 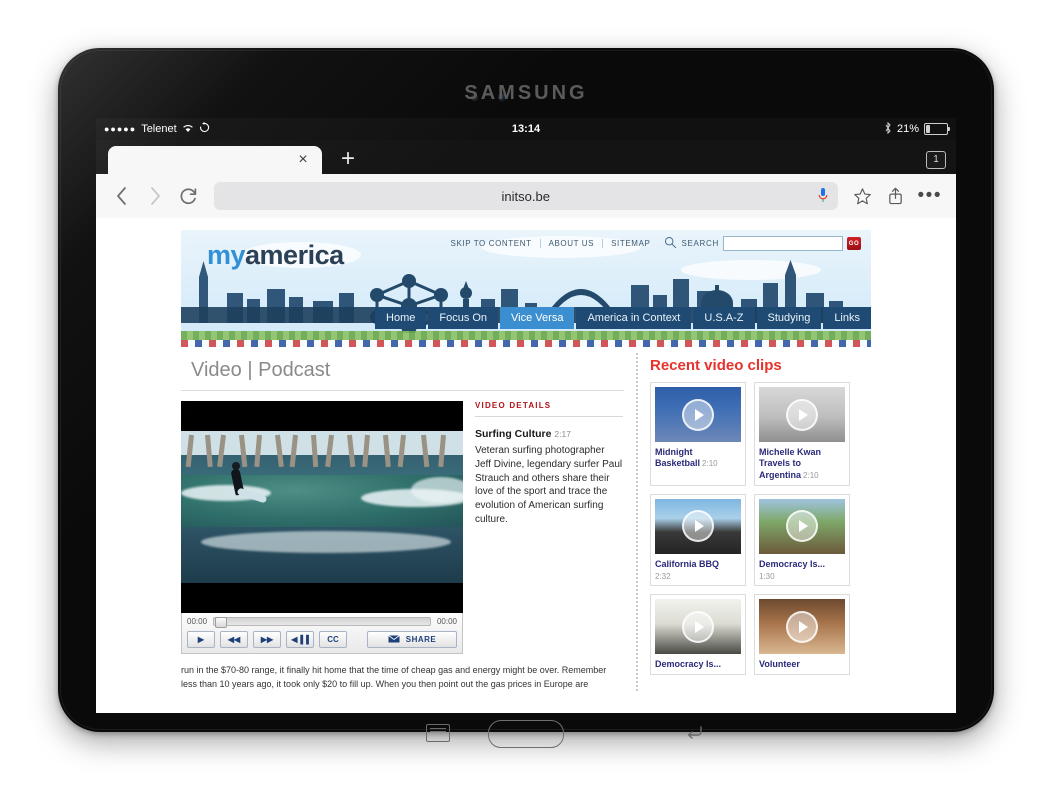 What do you see at coordinates (698, 564) in the screenshot?
I see `clip-title: California BBQ` at bounding box center [698, 564].